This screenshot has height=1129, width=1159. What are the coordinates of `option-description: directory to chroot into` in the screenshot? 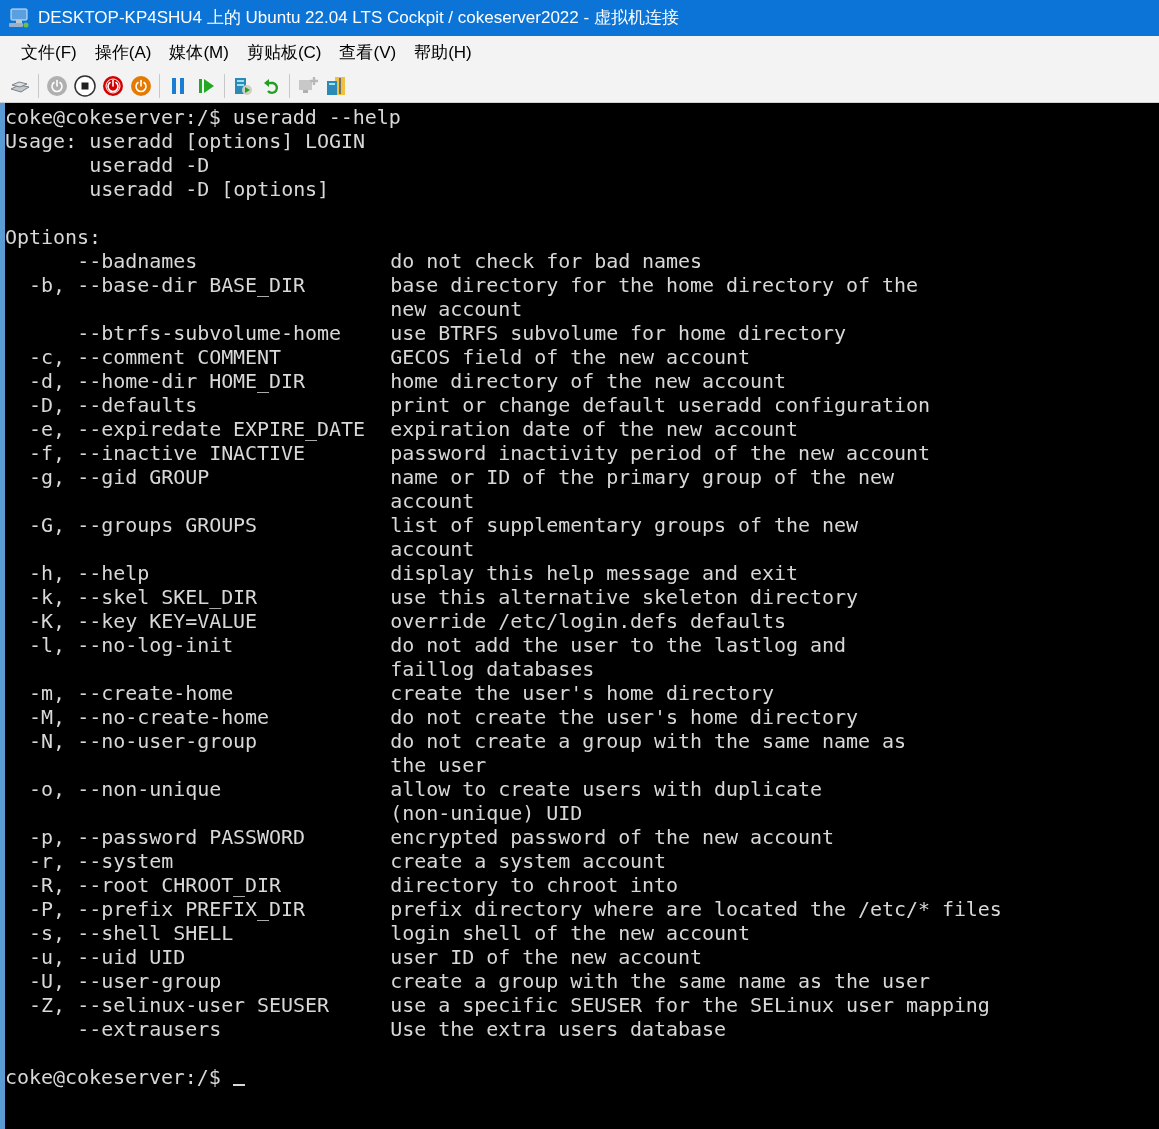 It's located at (534, 885).